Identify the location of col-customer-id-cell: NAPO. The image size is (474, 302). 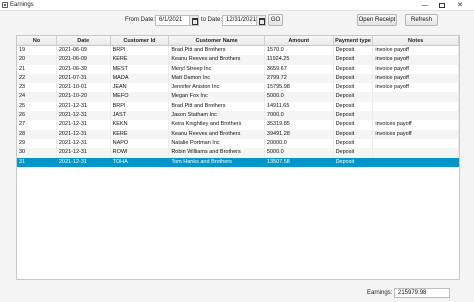
(140, 143).